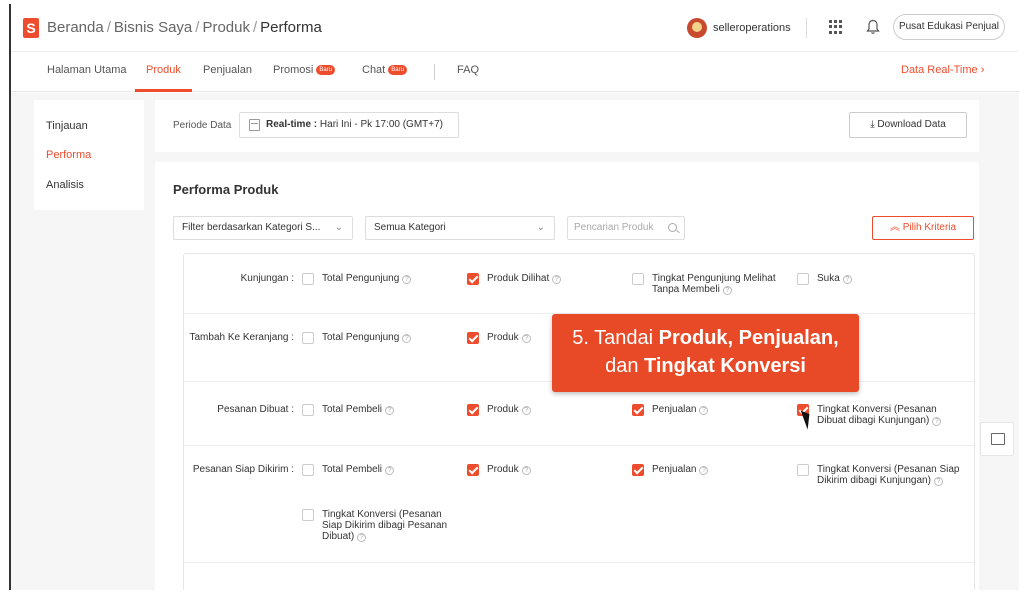 The height and width of the screenshot is (596, 1024). I want to click on tab-promosi: Promosi Baru, so click(304, 72).